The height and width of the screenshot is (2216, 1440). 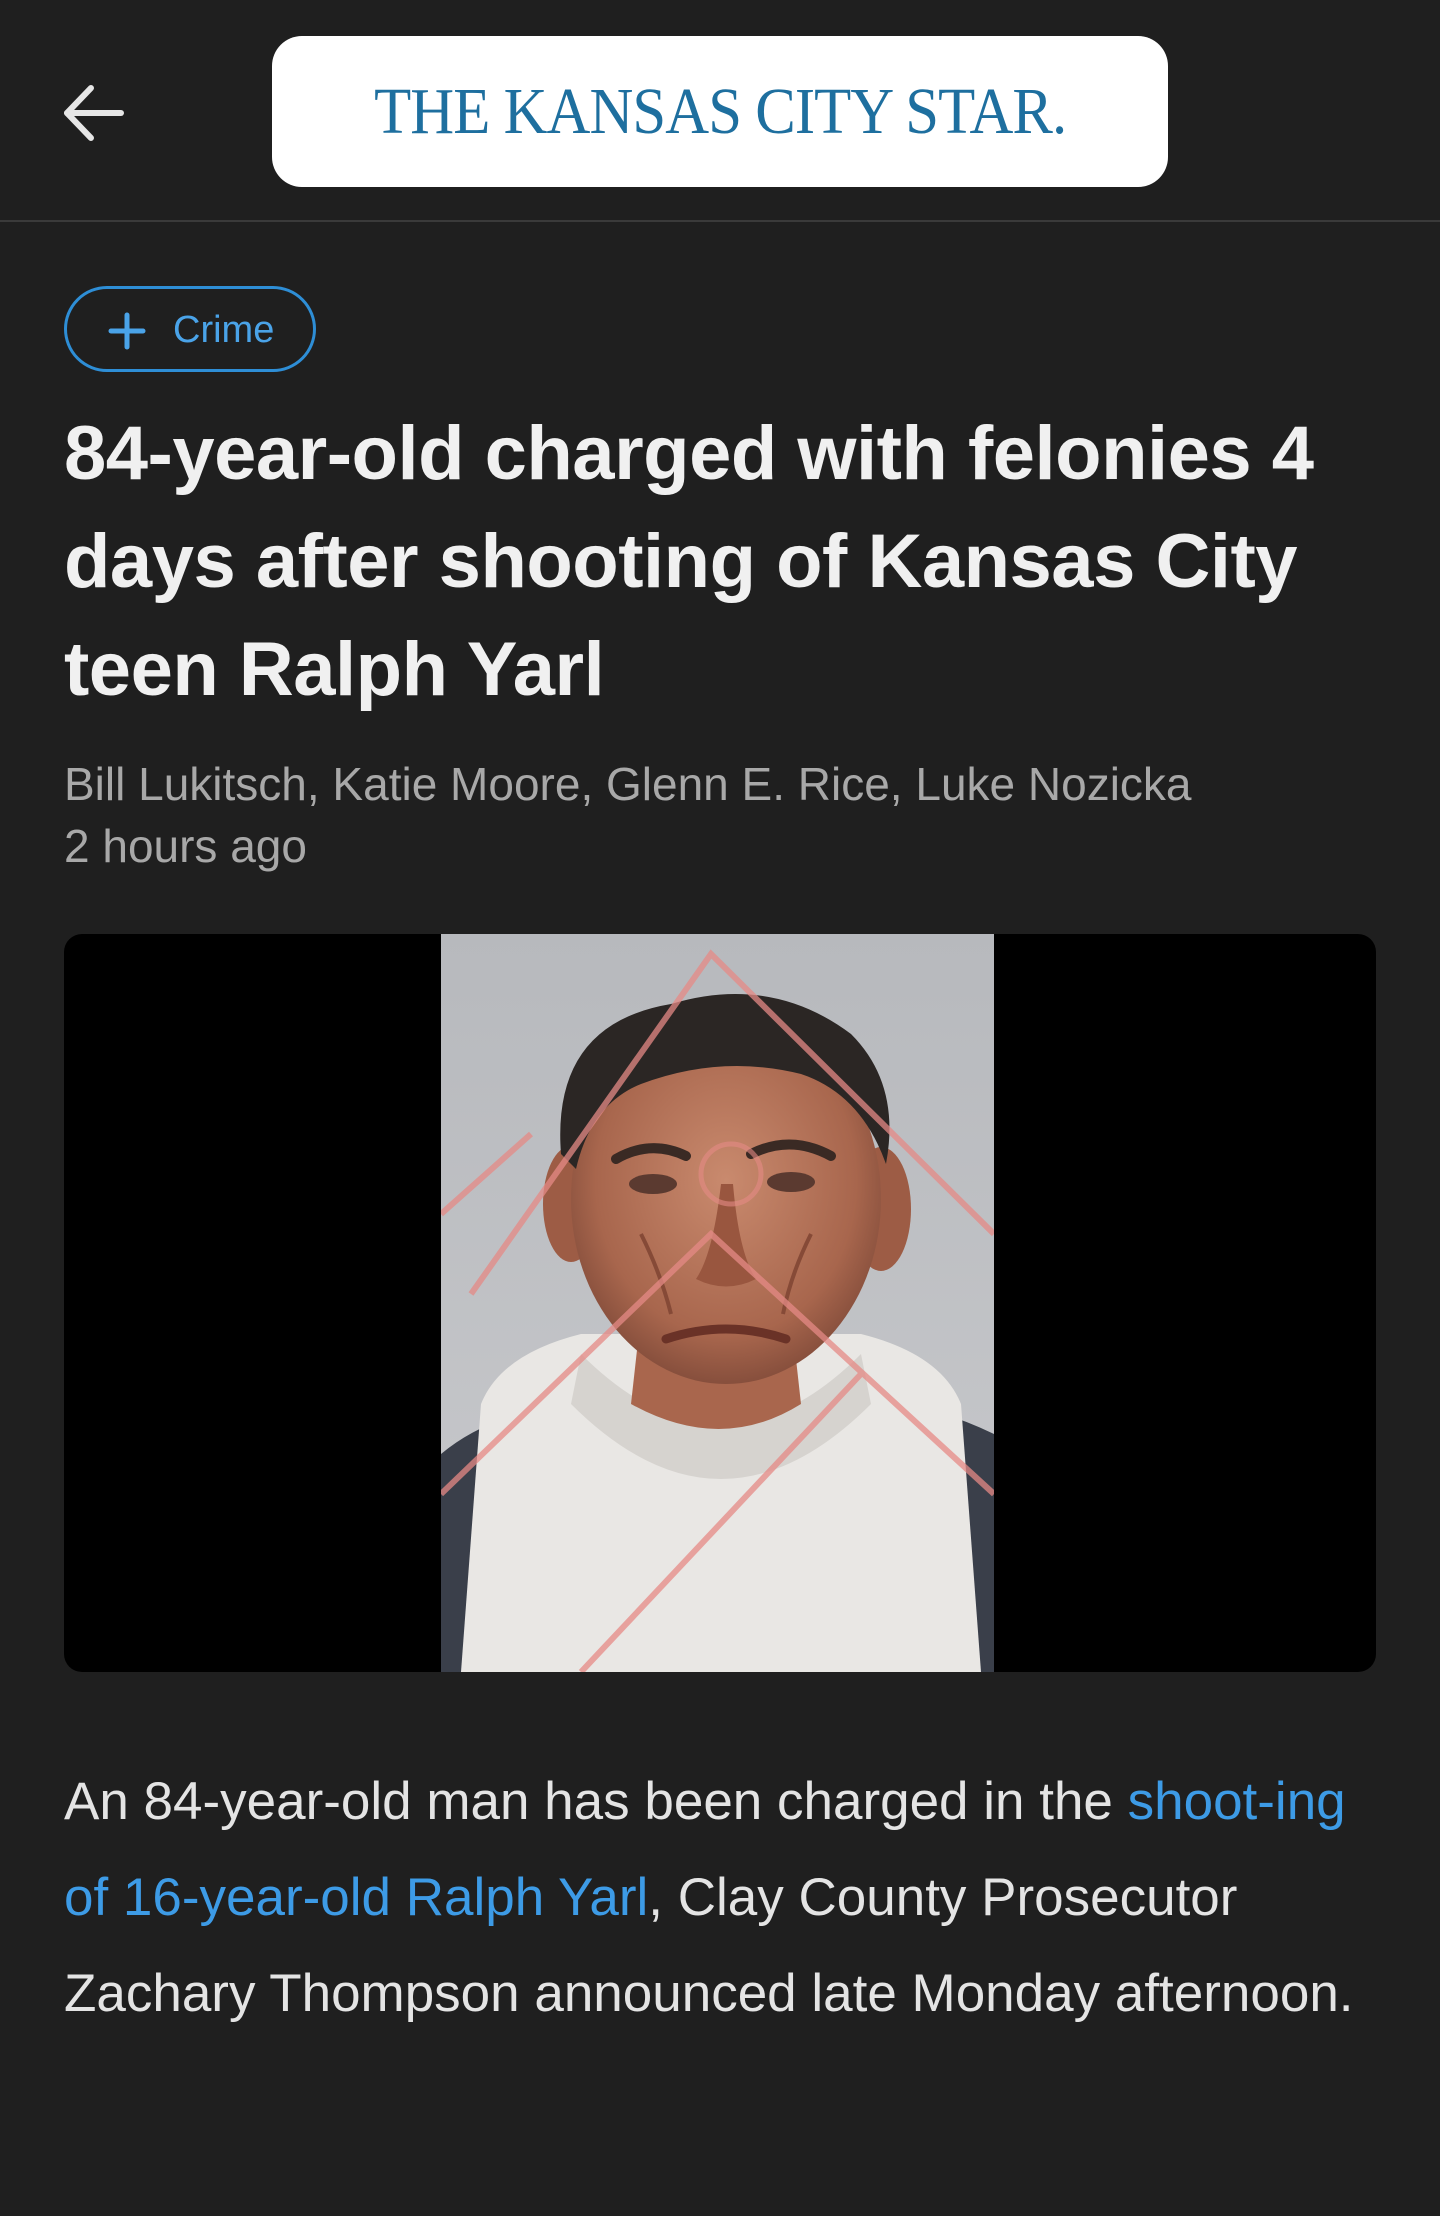 I want to click on follow-topic-crime-button: Crime, so click(x=190, y=329).